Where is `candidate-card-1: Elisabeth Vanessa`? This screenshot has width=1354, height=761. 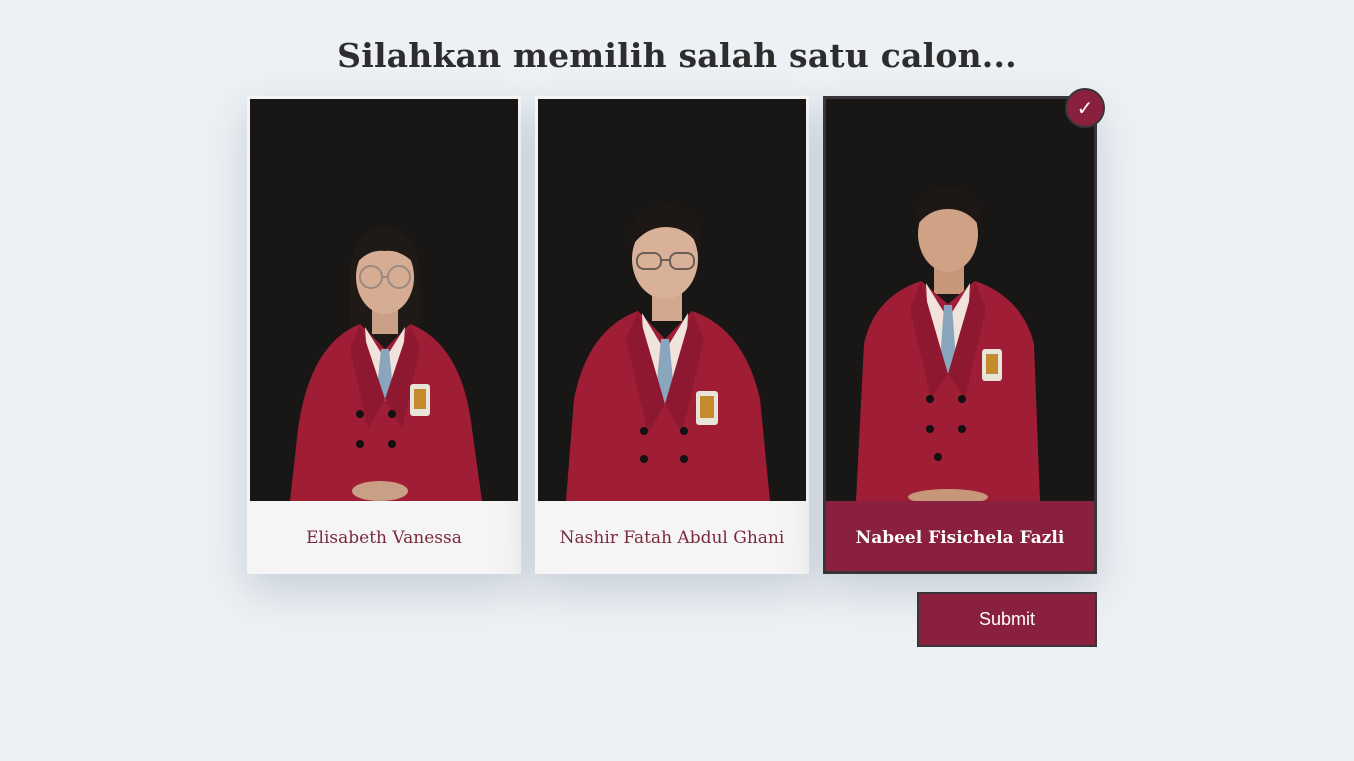 candidate-card-1: Elisabeth Vanessa is located at coordinates (384, 335).